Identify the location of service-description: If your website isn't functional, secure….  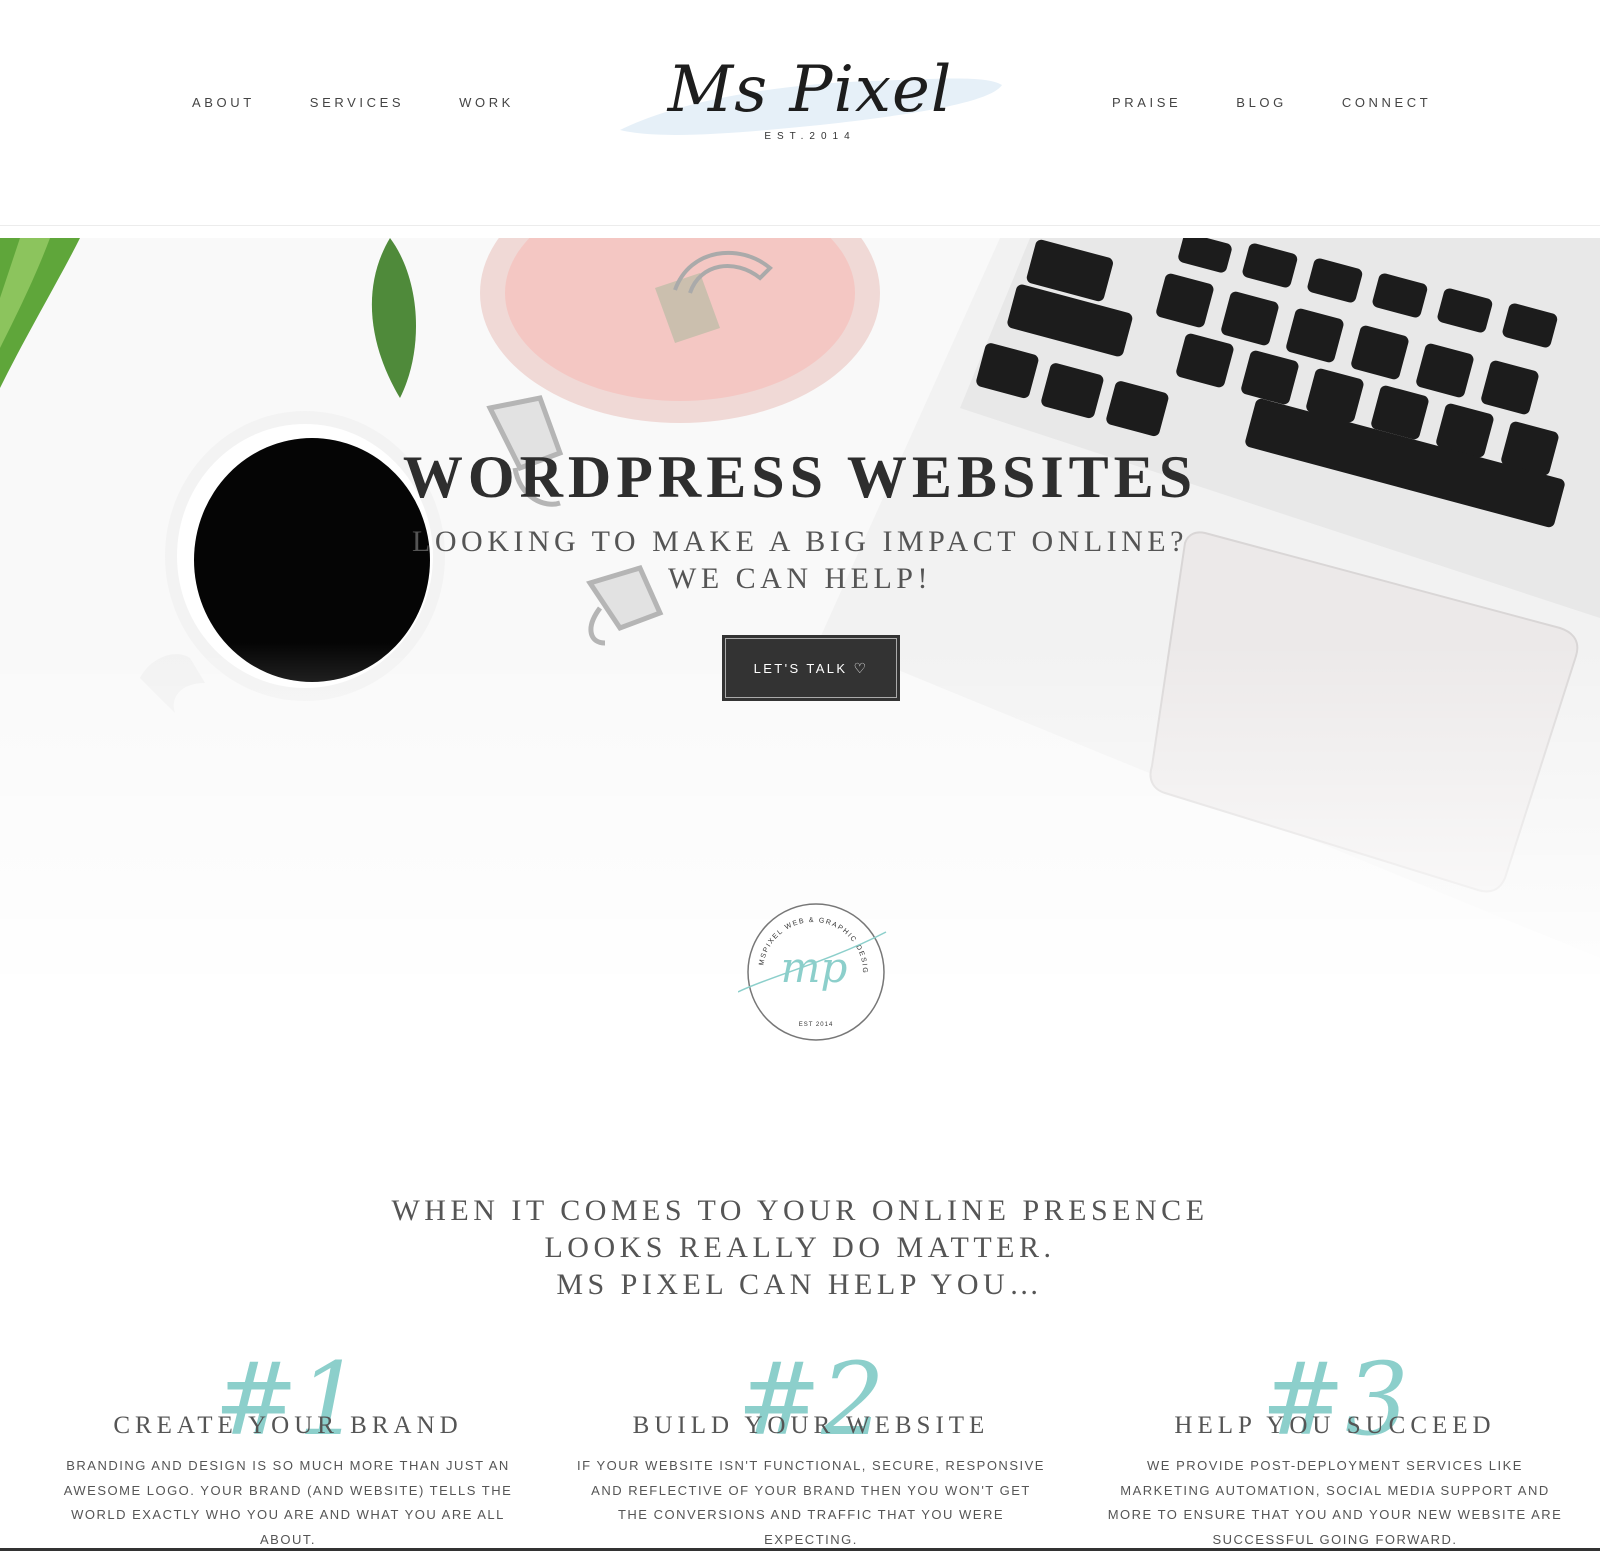
(811, 1502).